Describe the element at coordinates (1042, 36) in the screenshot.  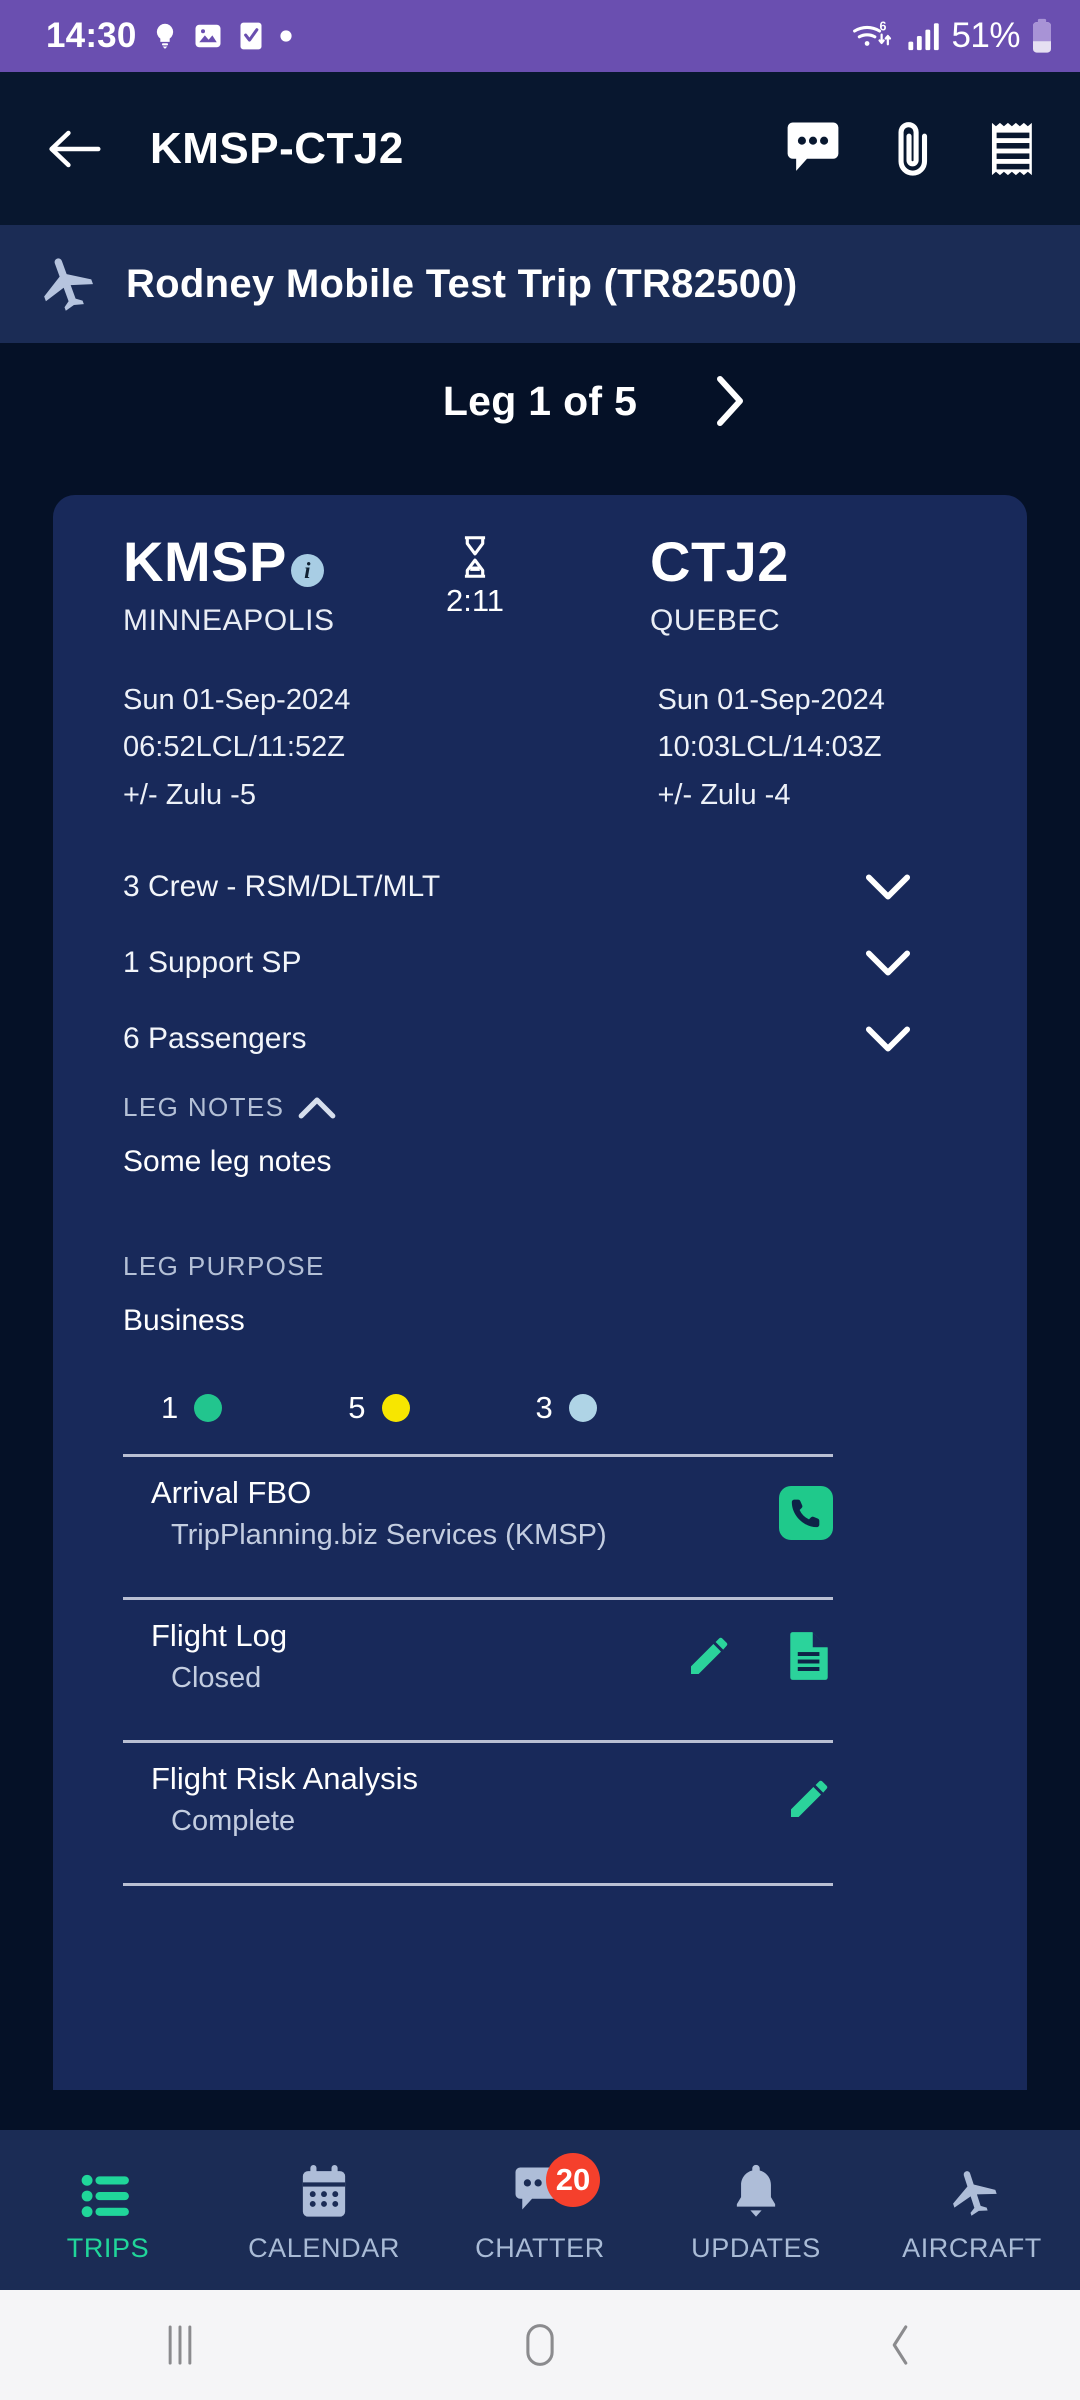
I see `battery-icon` at that location.